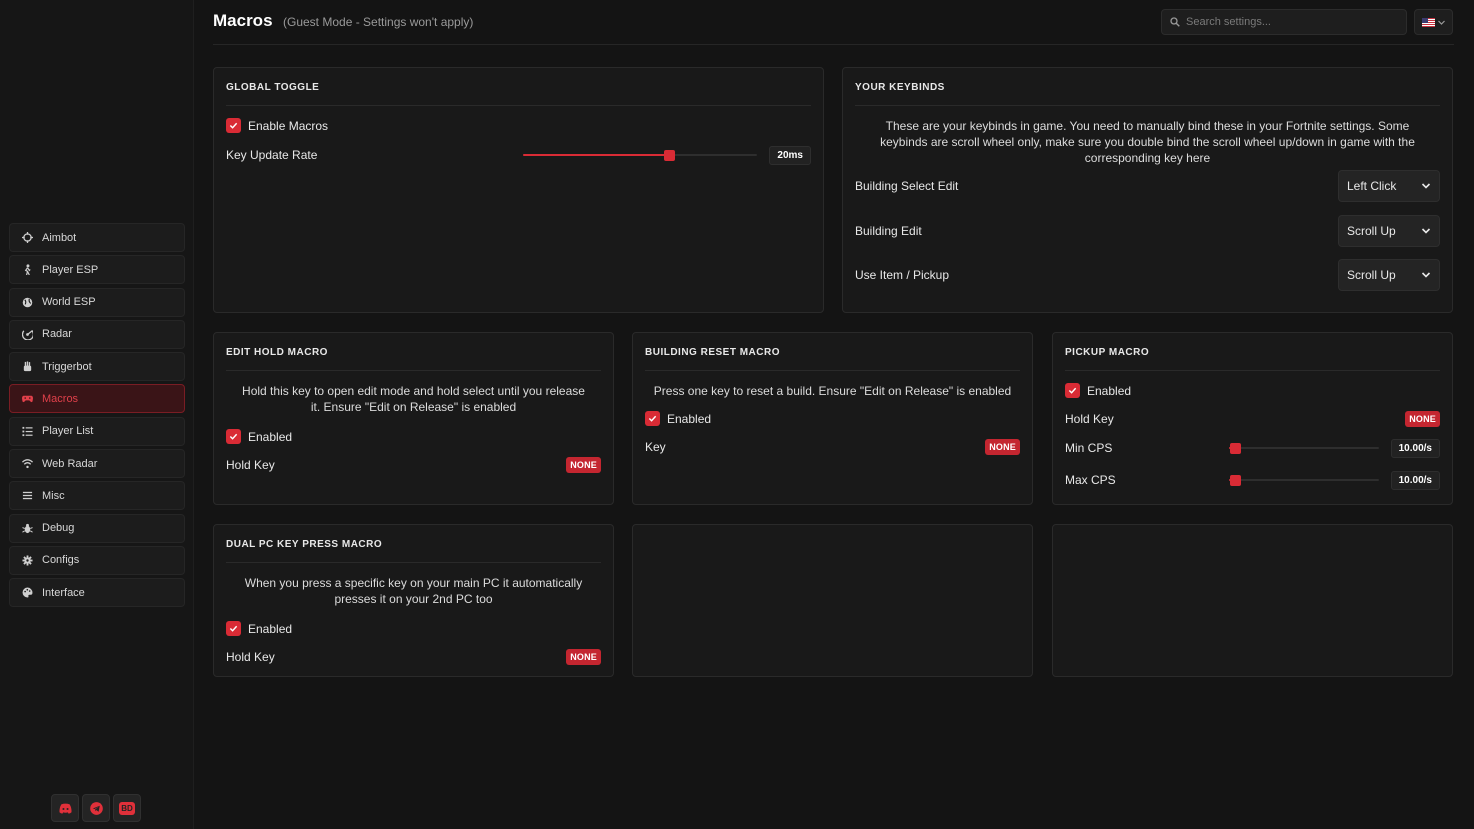  What do you see at coordinates (596, 155) in the screenshot?
I see `slider-fill` at bounding box center [596, 155].